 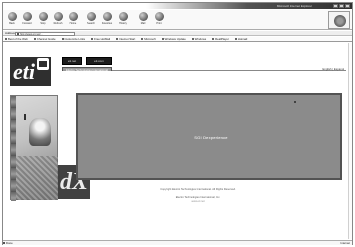 I want to click on mail-icon, so click(x=143, y=16).